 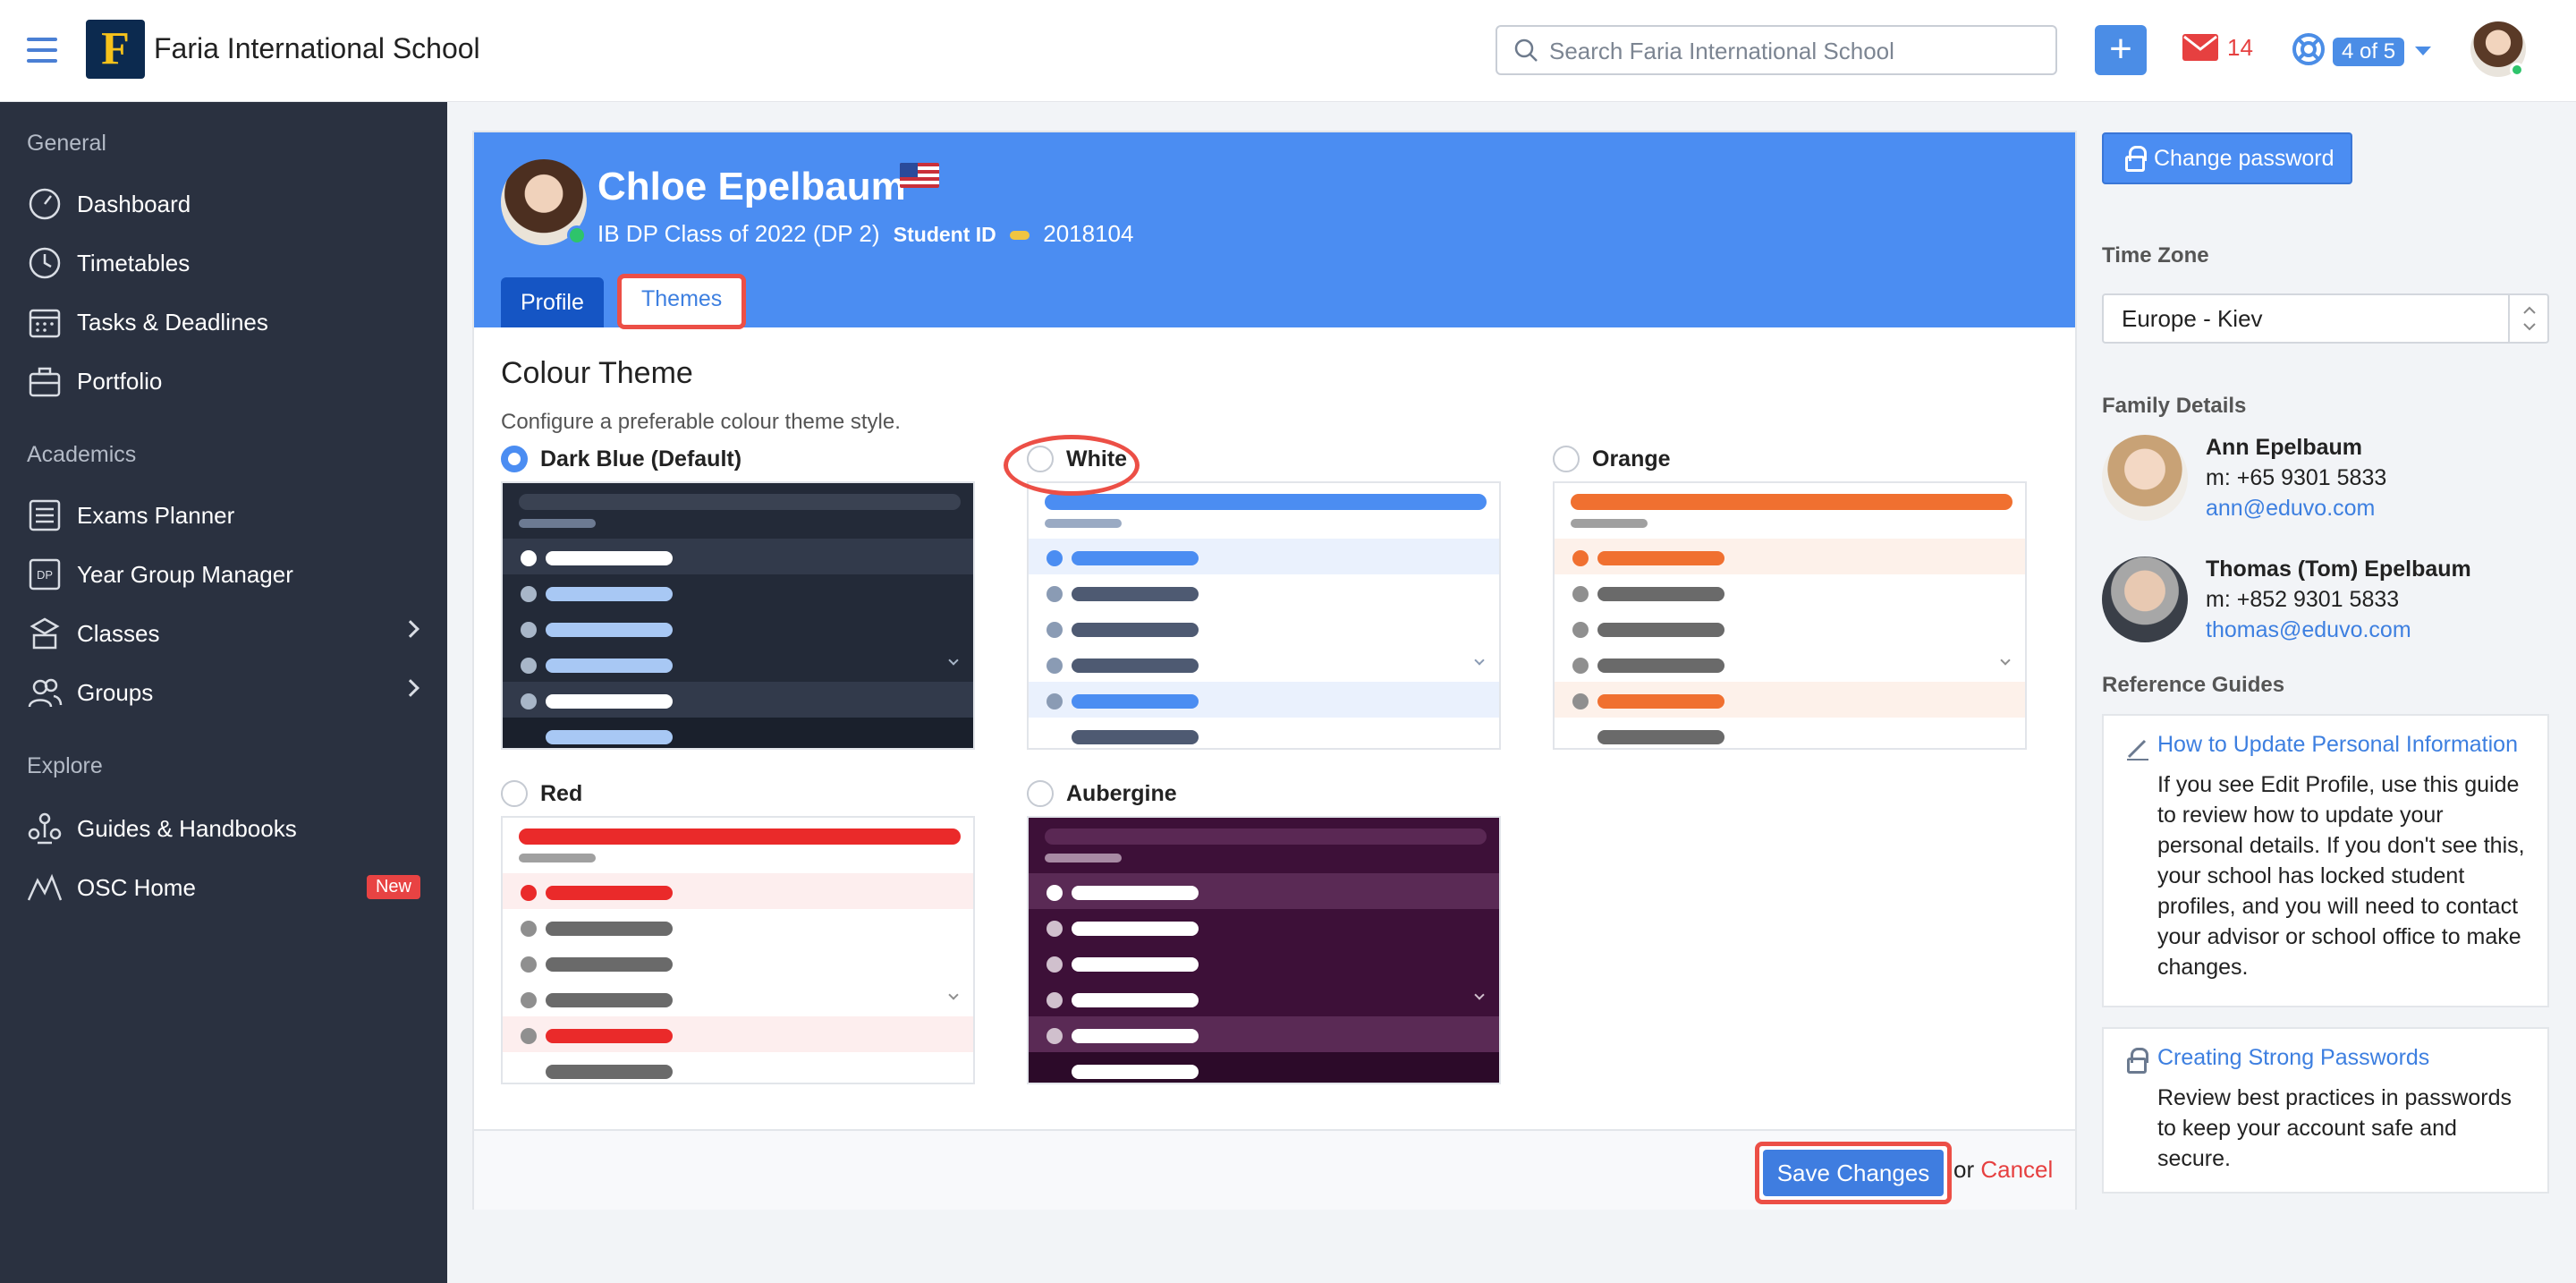 What do you see at coordinates (45, 828) in the screenshot?
I see `people-network-icon` at bounding box center [45, 828].